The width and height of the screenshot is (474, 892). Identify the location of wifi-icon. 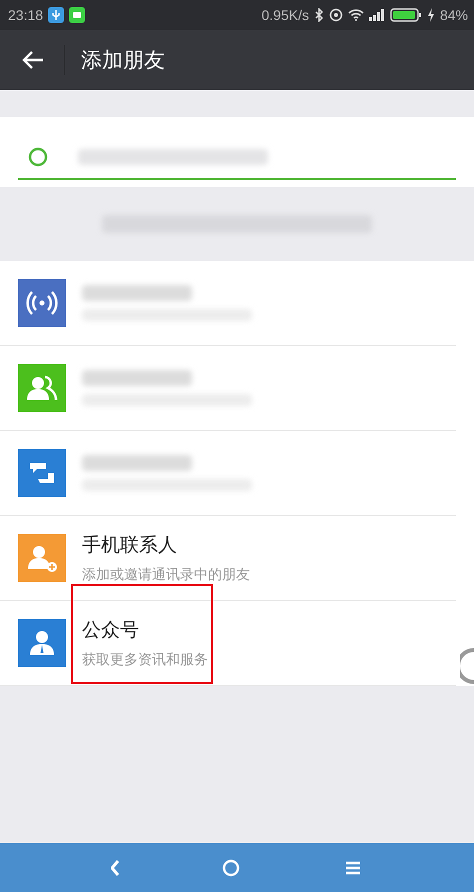
(356, 15).